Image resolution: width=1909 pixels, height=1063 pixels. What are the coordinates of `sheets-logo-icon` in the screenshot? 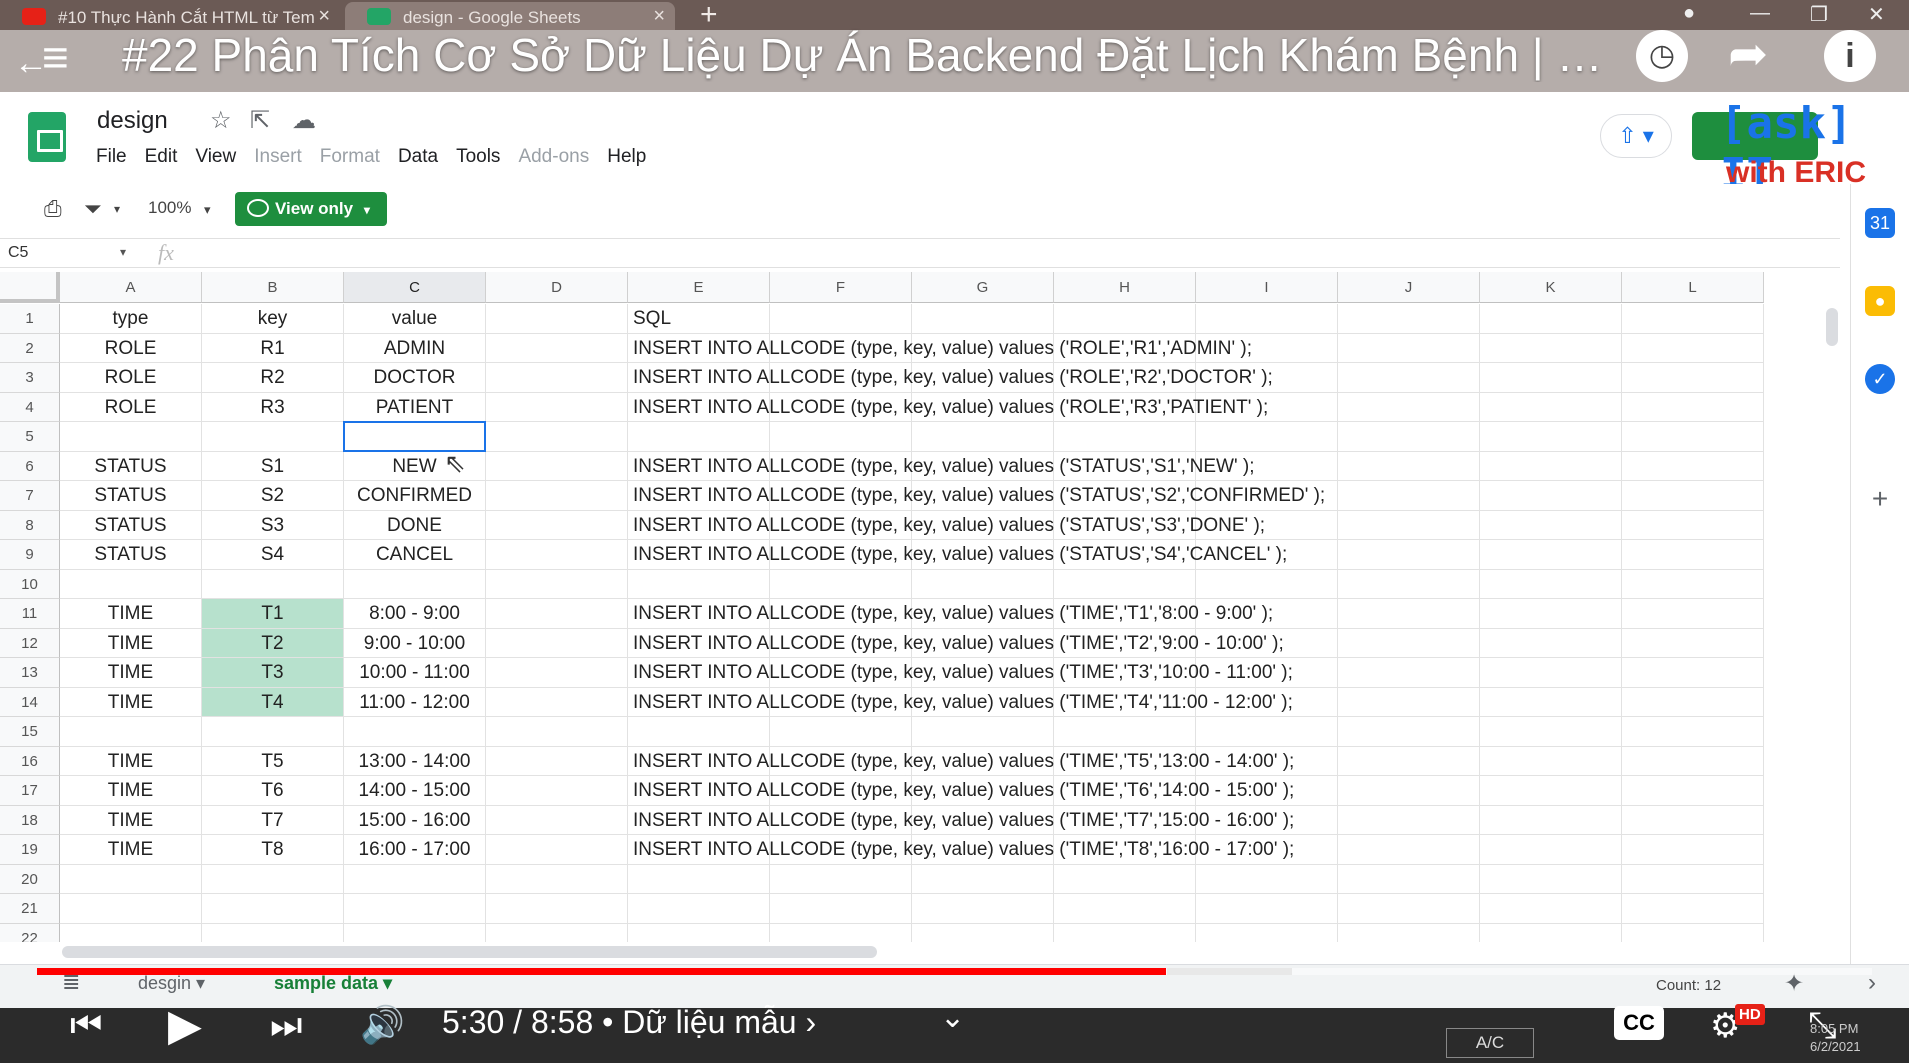 It's located at (47, 137).